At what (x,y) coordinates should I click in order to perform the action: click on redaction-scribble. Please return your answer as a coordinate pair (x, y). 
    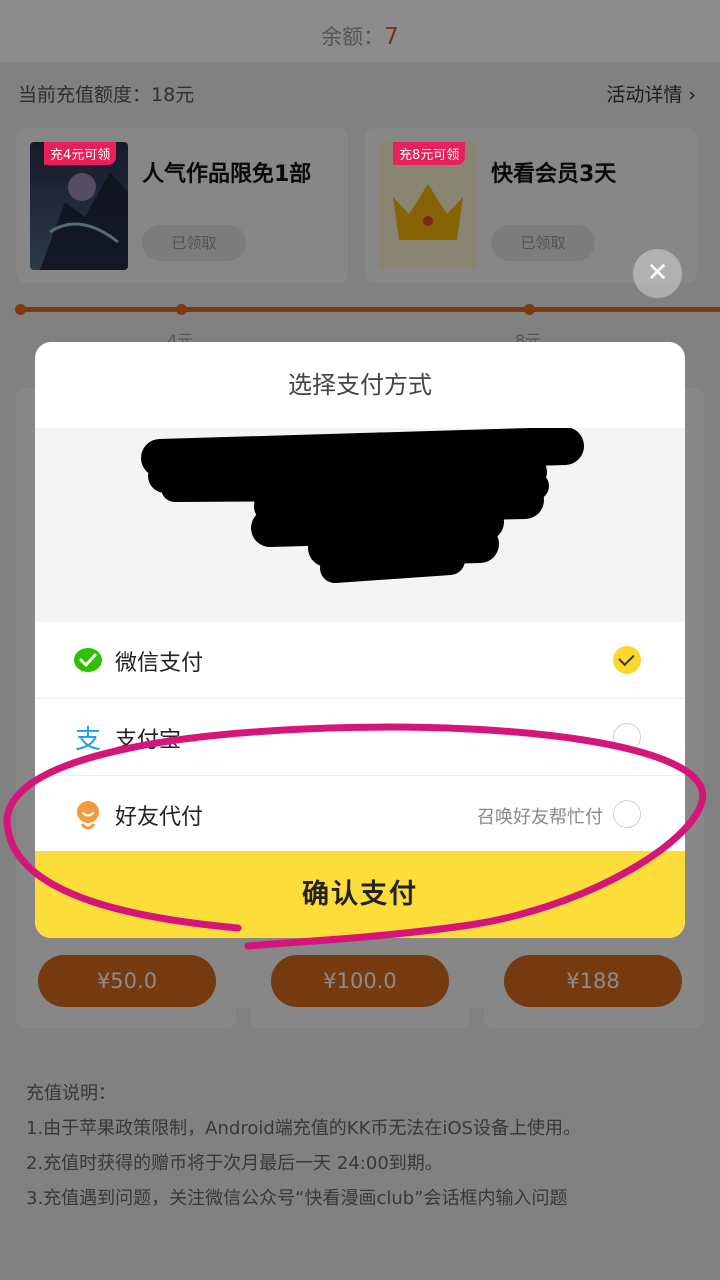
    Looking at the image, I should click on (362, 505).